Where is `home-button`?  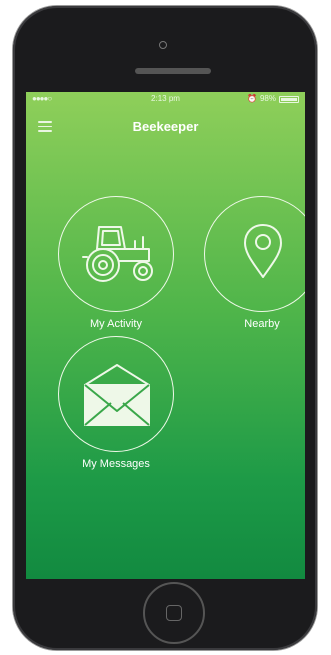 home-button is located at coordinates (174, 613).